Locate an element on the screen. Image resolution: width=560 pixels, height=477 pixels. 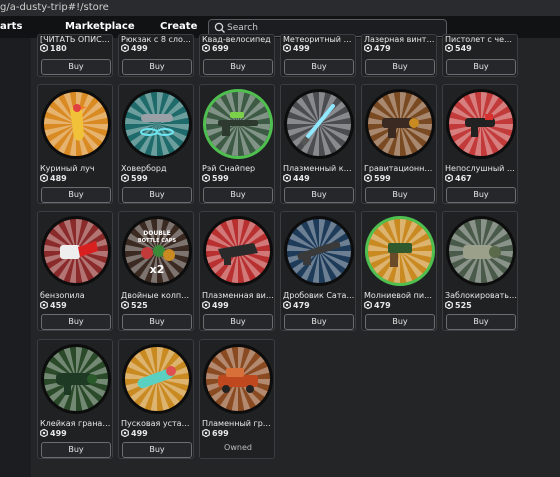
item-name: Гравитационный пистолет is located at coordinates (400, 168).